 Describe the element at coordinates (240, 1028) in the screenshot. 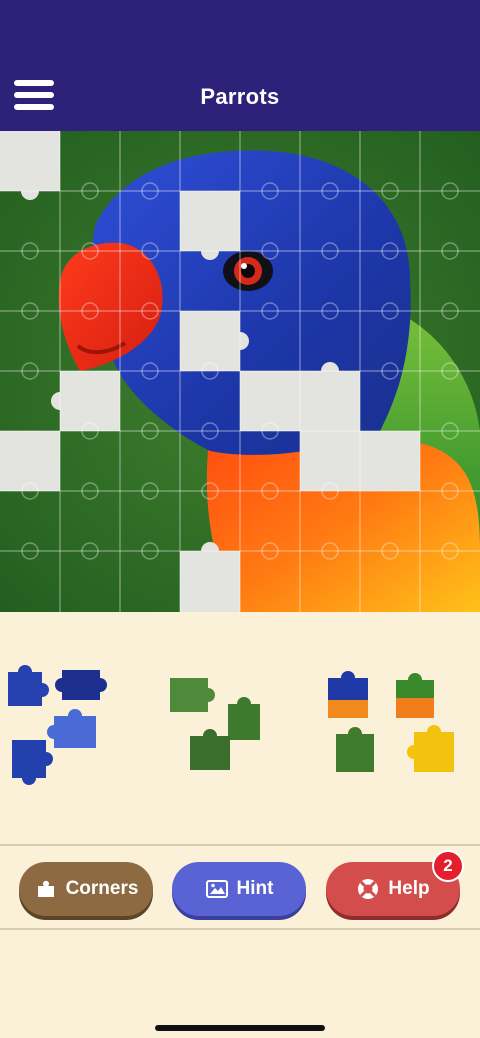

I see `home-indicator` at that location.